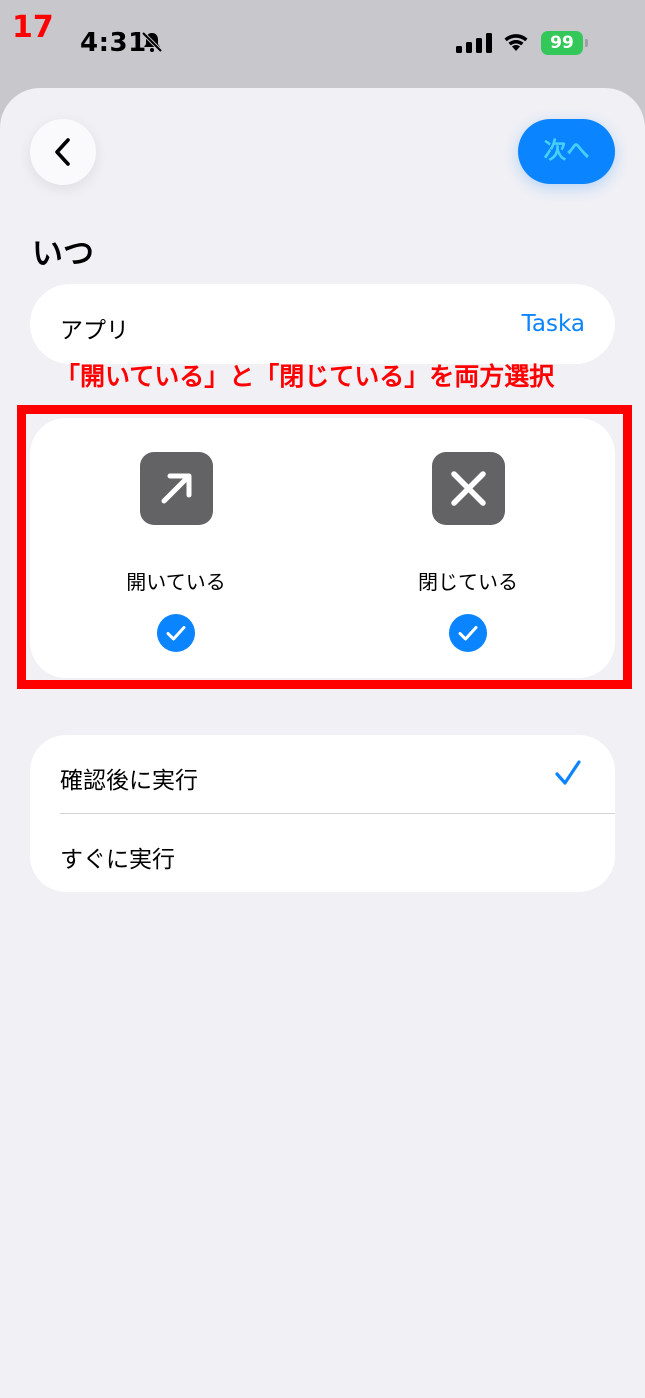 The image size is (645, 1398). What do you see at coordinates (113, 43) in the screenshot?
I see `status-time: 4:31` at bounding box center [113, 43].